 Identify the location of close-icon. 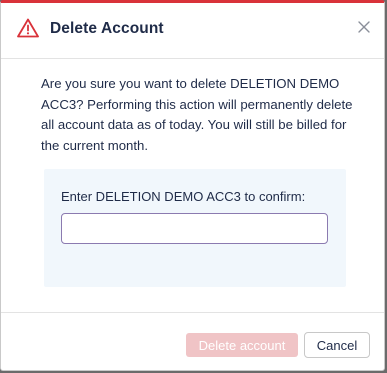
(364, 27).